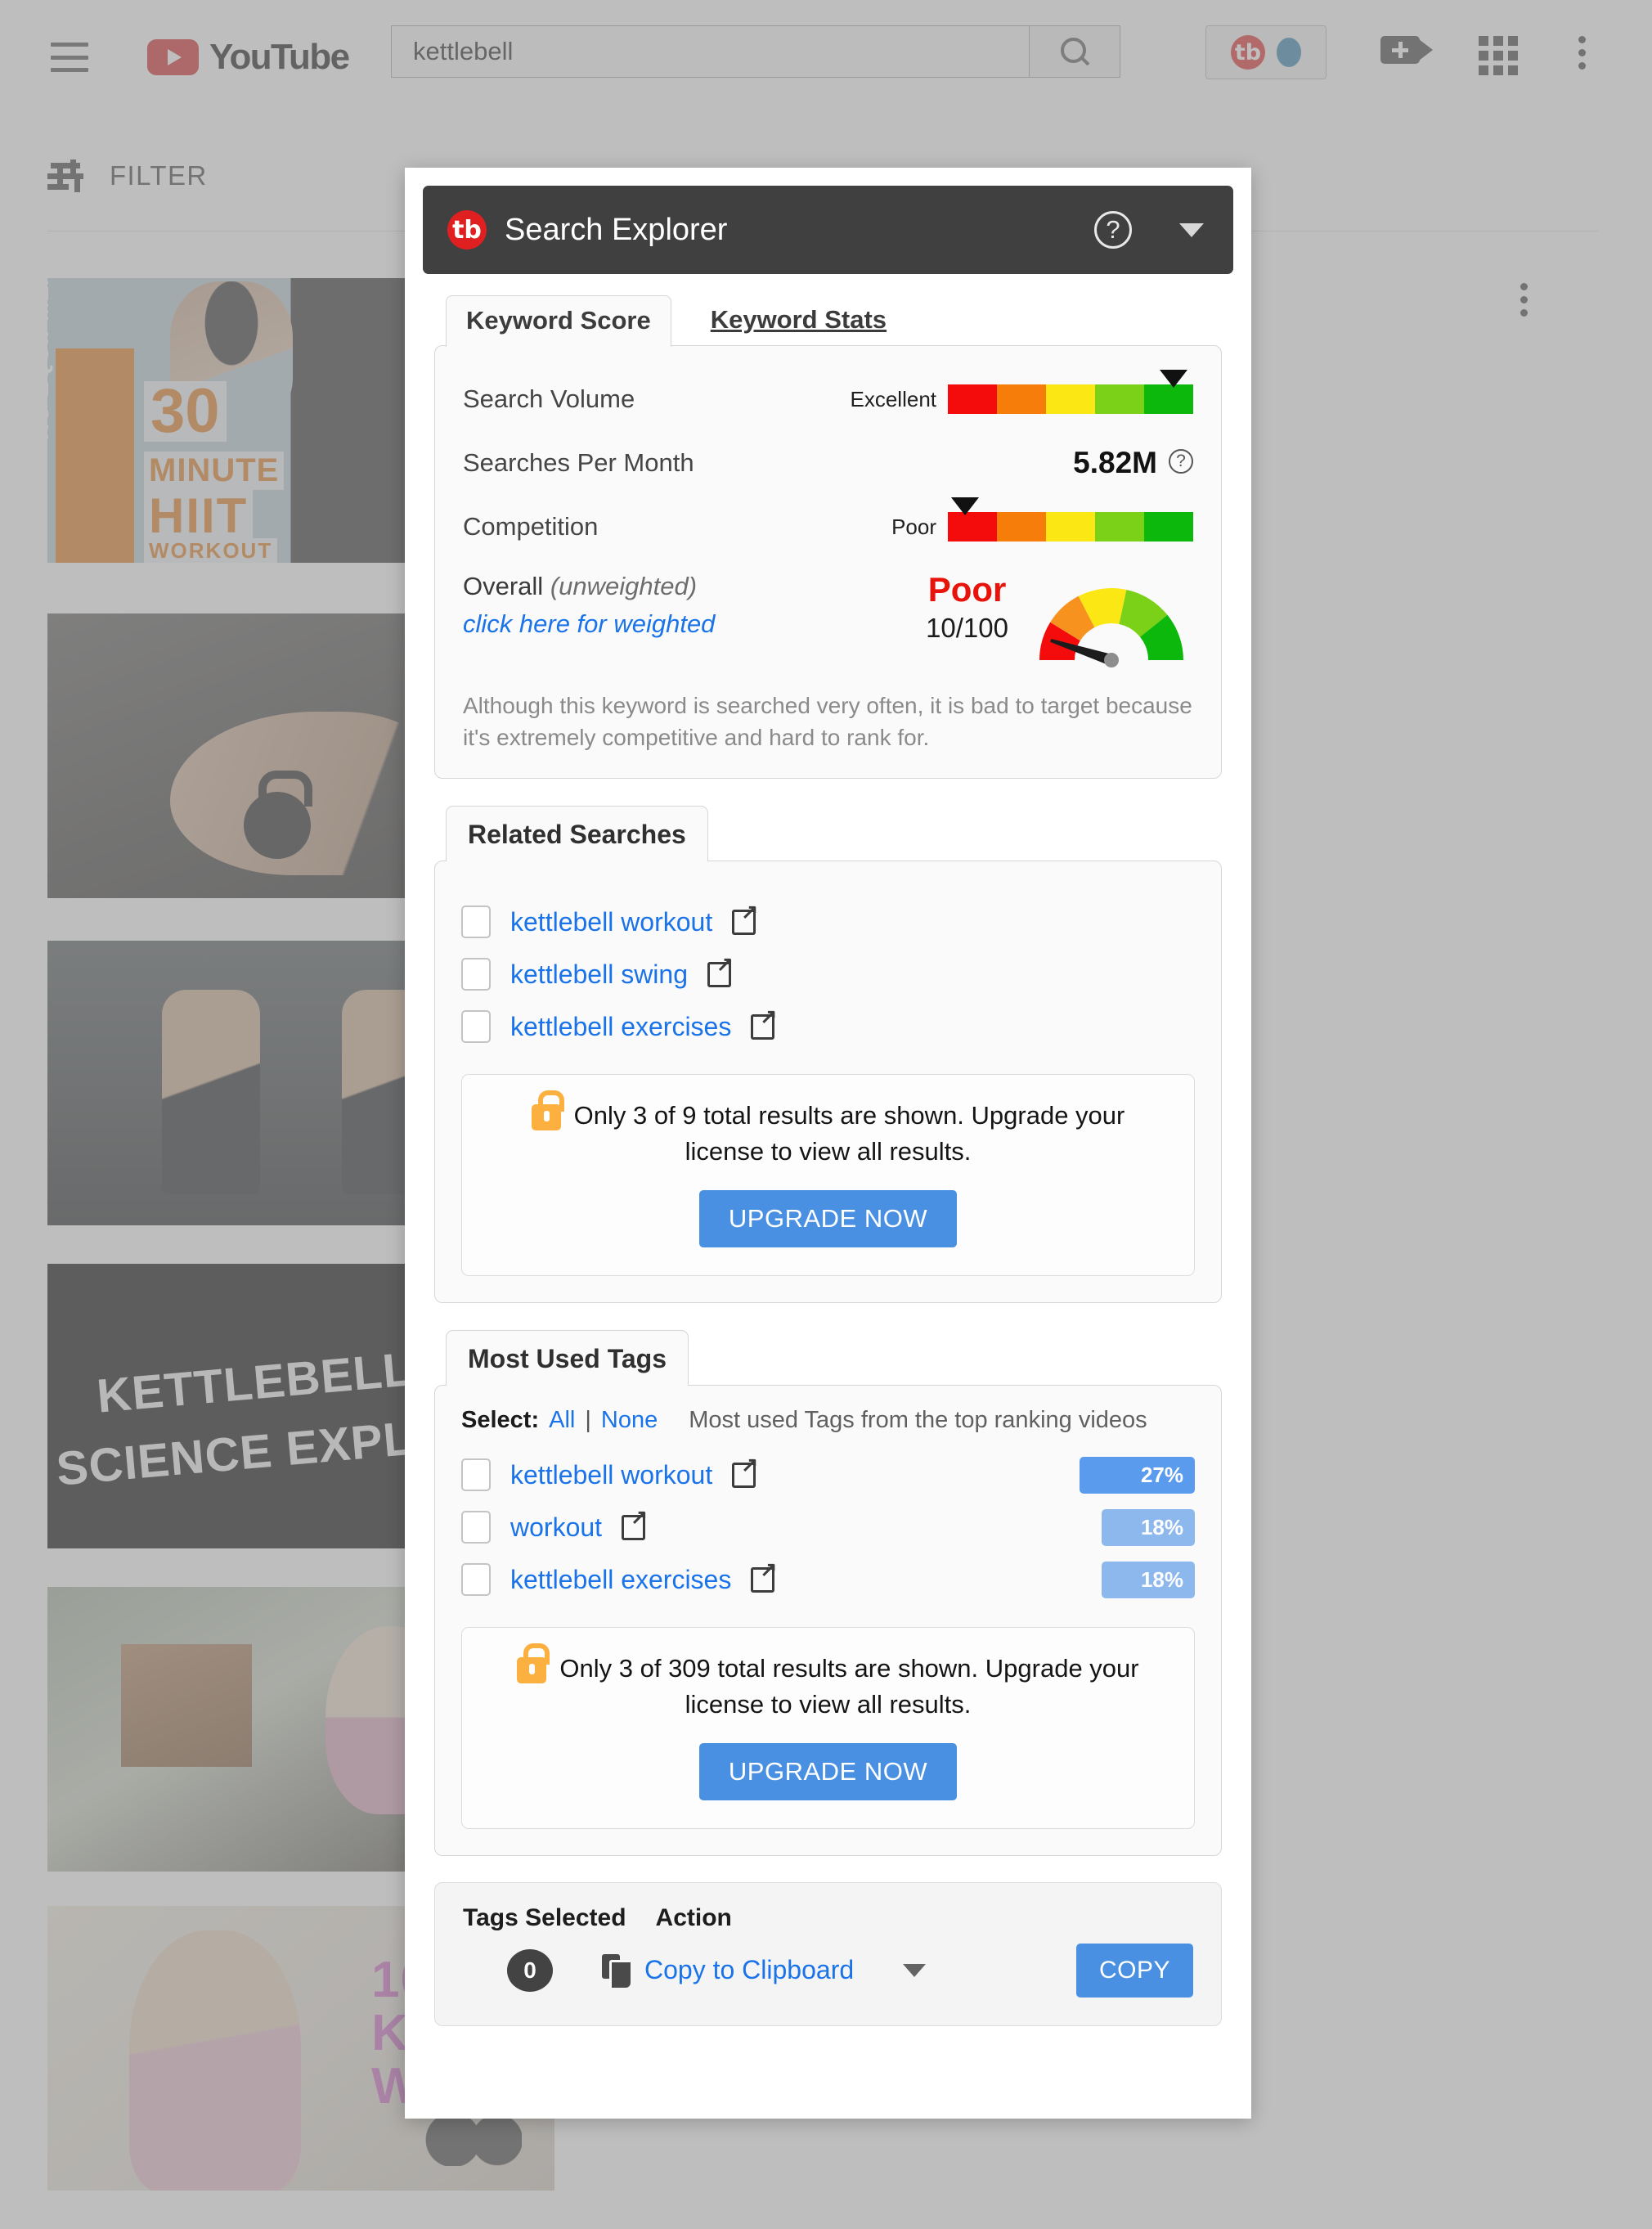 This screenshot has width=1652, height=2229. What do you see at coordinates (500, 1420) in the screenshot?
I see `select-label: Select:` at bounding box center [500, 1420].